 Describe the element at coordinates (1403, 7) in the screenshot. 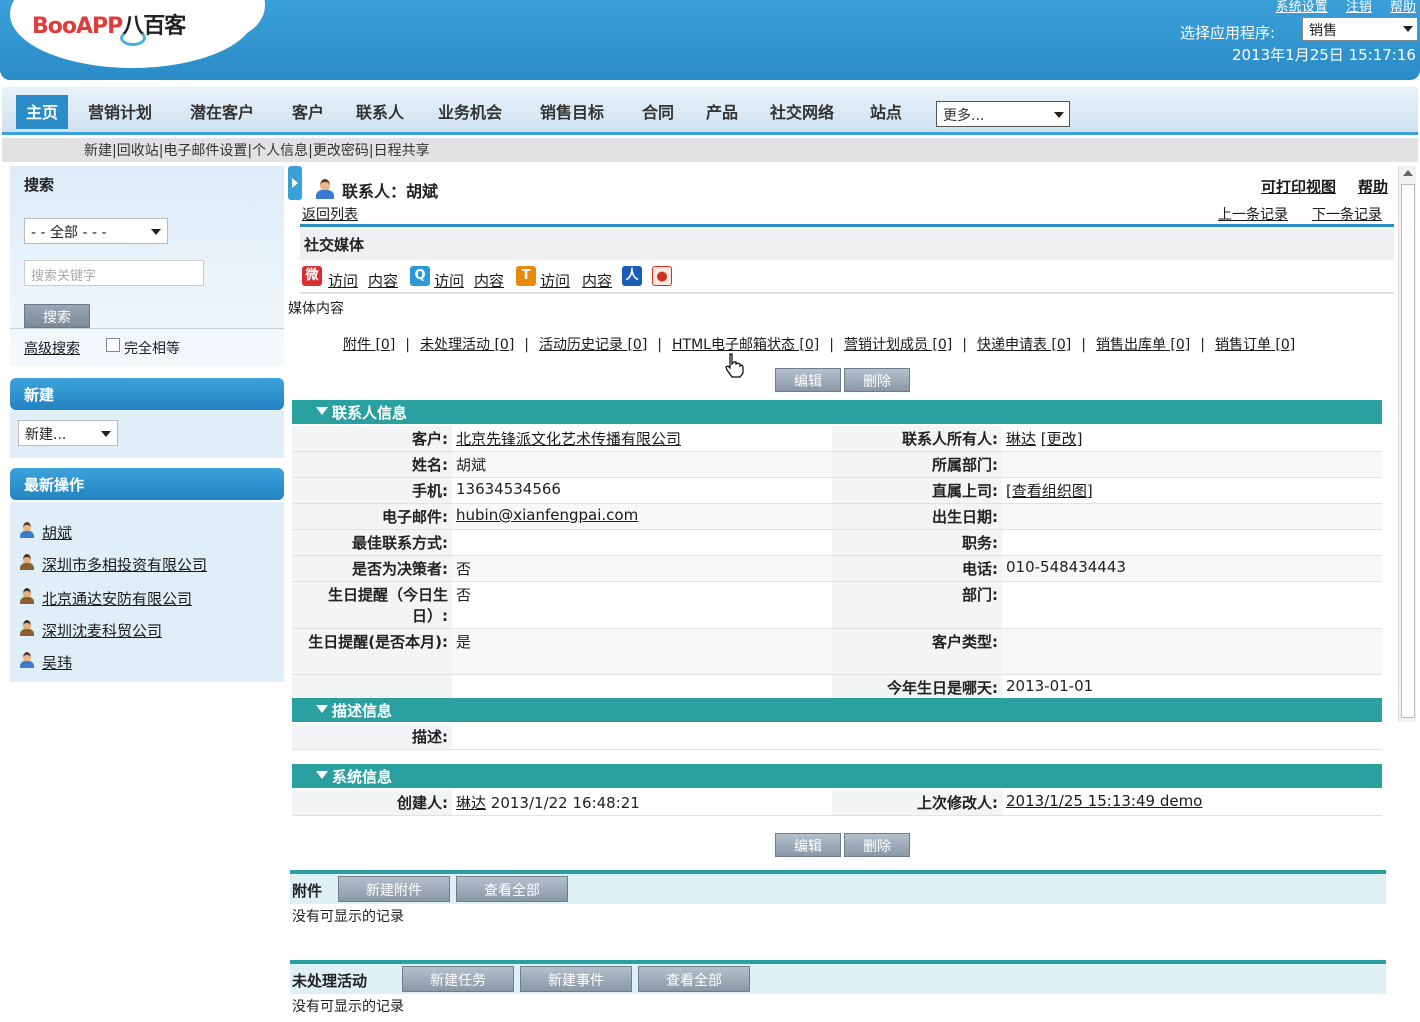

I see `help-header-link: 帮助` at that location.